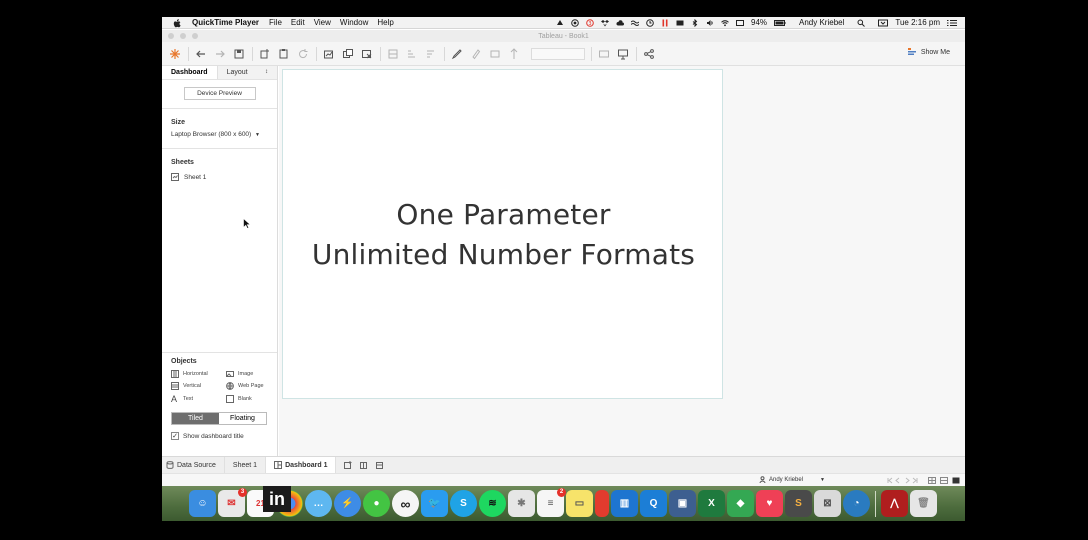  What do you see at coordinates (665, 23) in the screenshot?
I see `pause-icon` at bounding box center [665, 23].